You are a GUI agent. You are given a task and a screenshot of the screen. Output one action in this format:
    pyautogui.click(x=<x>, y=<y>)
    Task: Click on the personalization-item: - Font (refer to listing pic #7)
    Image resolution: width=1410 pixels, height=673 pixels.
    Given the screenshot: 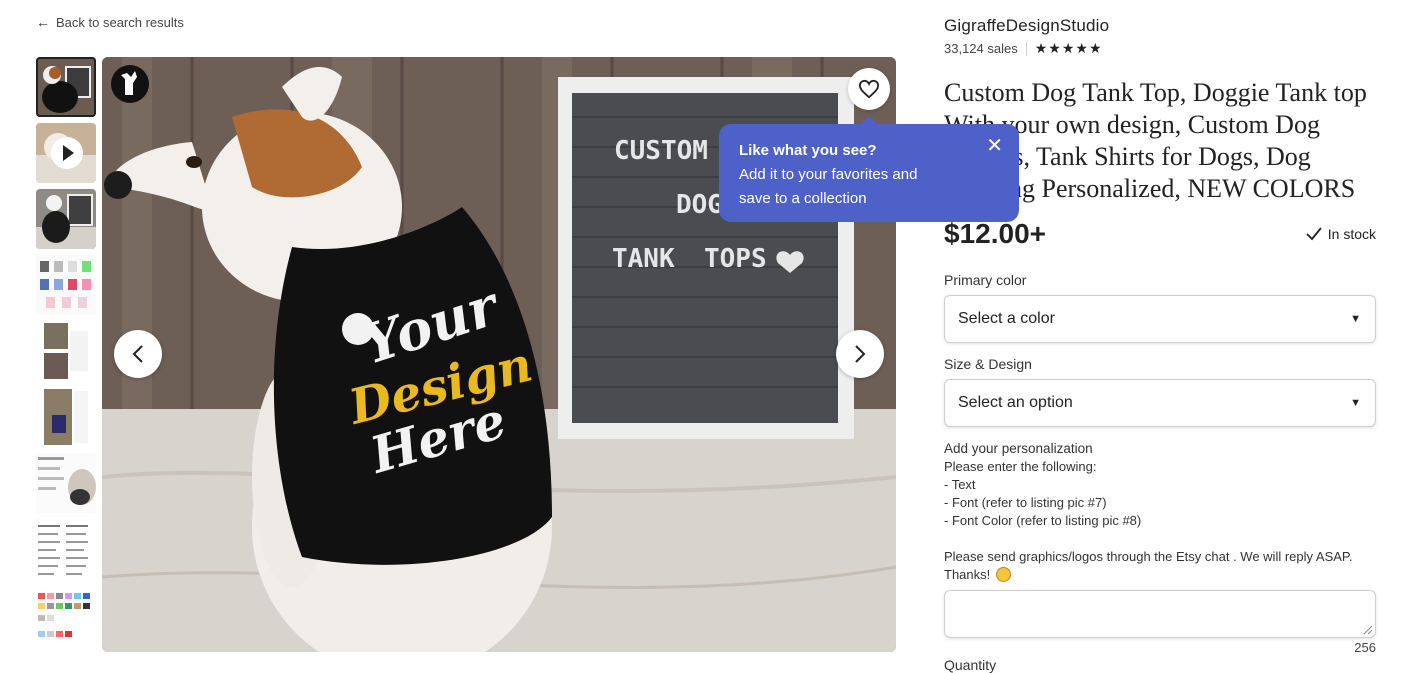 What is the action you would take?
    pyautogui.click(x=1025, y=502)
    